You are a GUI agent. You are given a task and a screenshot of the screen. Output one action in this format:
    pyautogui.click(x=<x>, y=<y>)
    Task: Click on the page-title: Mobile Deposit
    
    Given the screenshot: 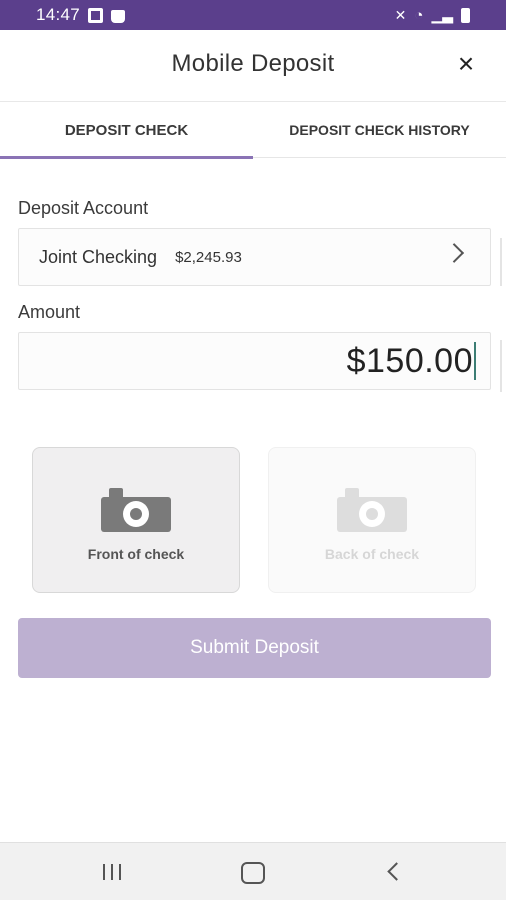 What is the action you would take?
    pyautogui.click(x=253, y=63)
    